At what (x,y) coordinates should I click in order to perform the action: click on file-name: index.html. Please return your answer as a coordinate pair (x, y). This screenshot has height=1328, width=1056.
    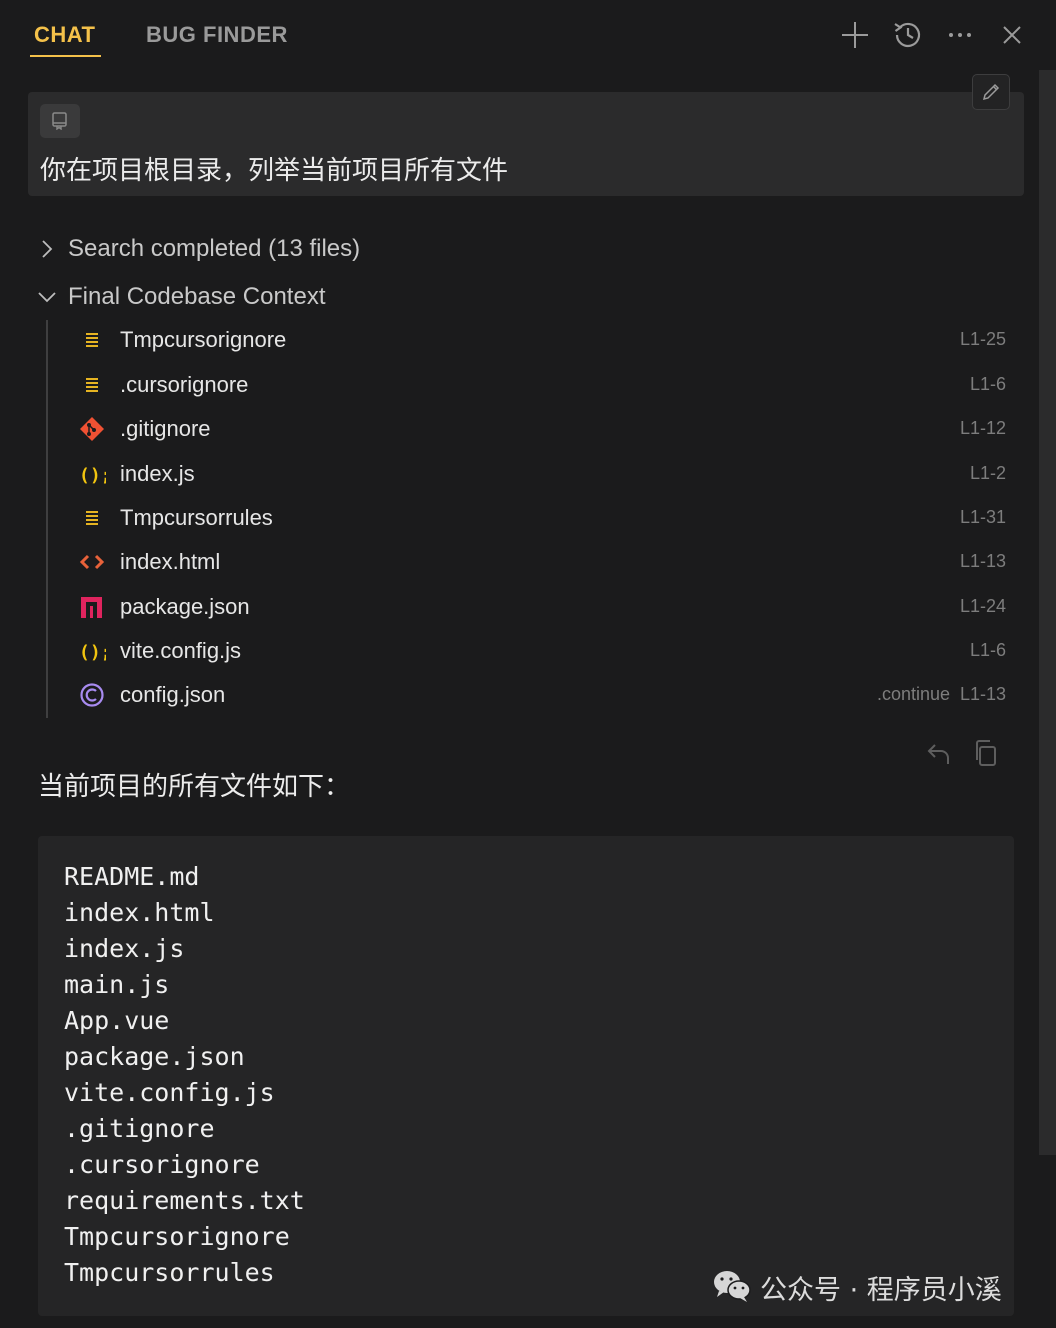
    Looking at the image, I should click on (170, 561).